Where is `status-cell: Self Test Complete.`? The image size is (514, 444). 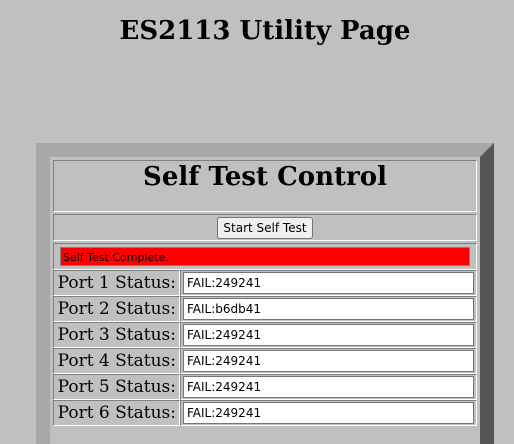 status-cell: Self Test Complete. is located at coordinates (265, 256).